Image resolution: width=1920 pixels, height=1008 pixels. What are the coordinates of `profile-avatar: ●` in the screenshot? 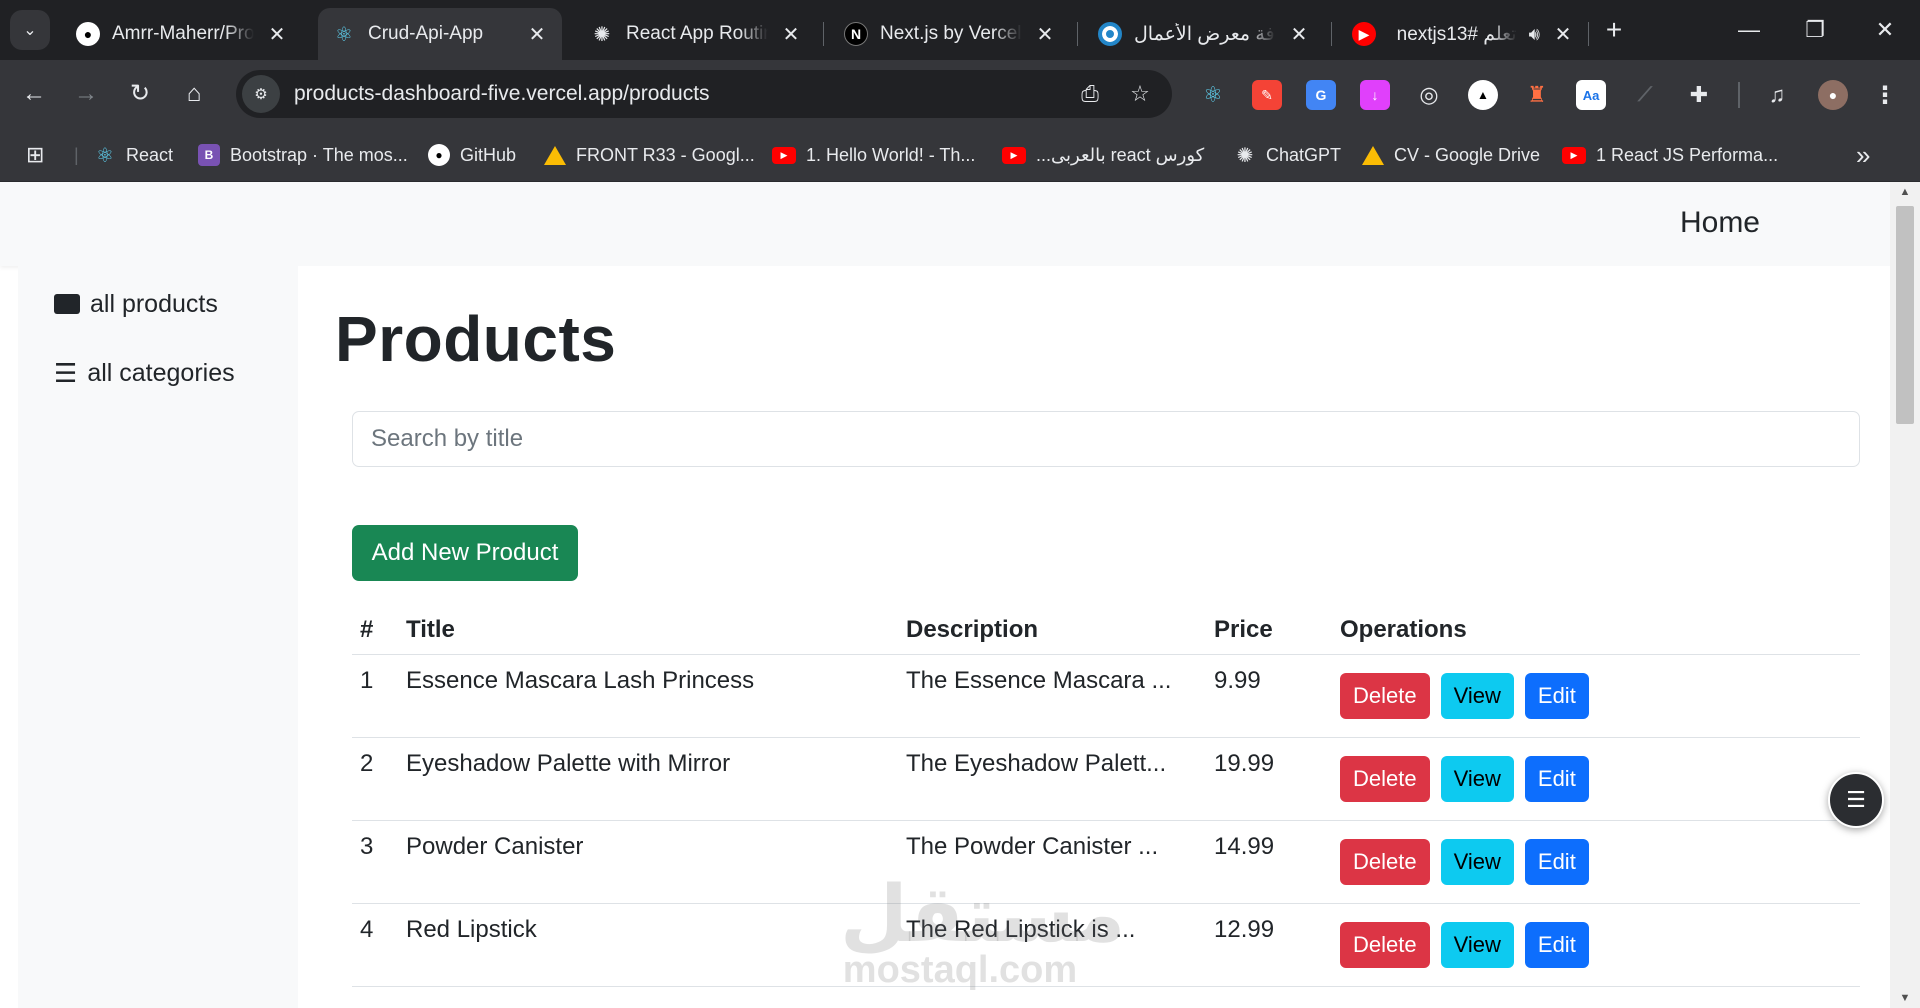 It's located at (1833, 95).